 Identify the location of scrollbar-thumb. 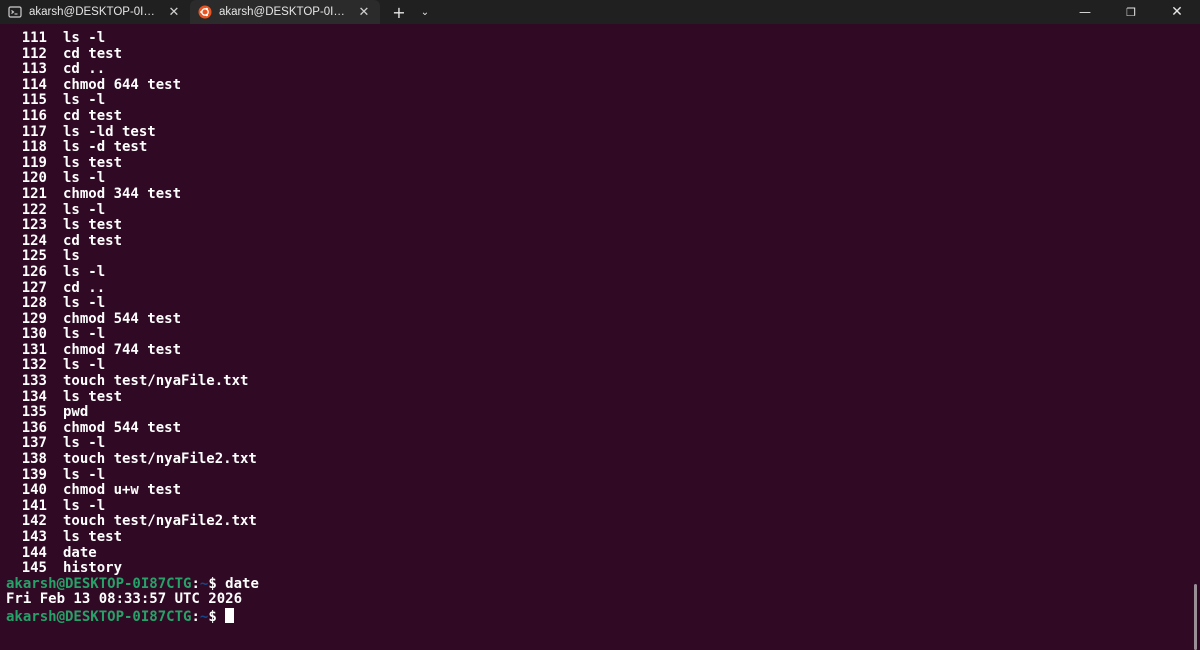
(1195, 617).